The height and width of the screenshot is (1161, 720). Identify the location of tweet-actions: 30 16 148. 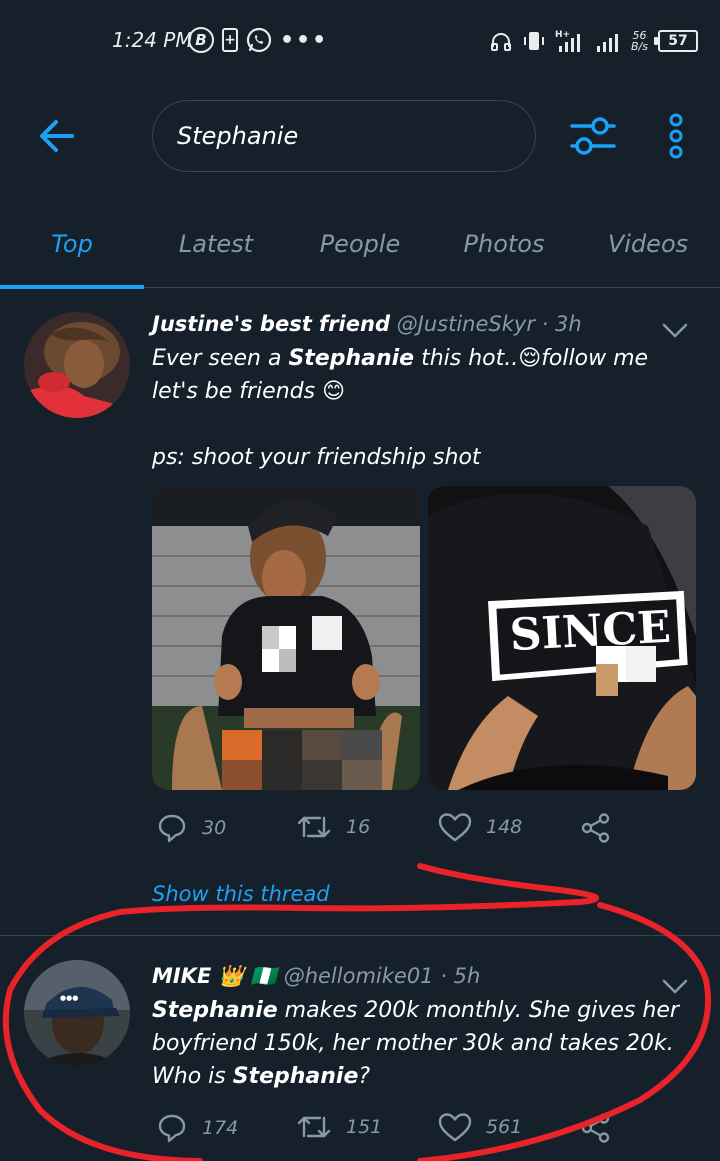
(392, 832).